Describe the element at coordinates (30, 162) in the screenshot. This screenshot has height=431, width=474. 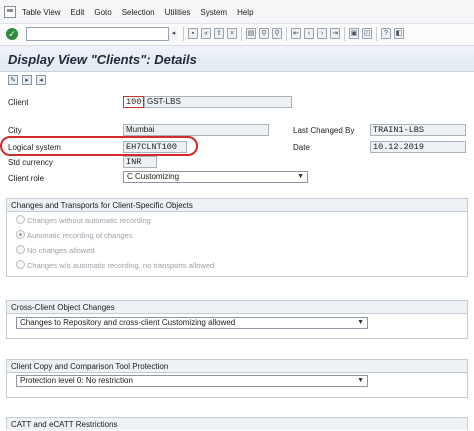
I see `std-currency-label: Std currency` at that location.